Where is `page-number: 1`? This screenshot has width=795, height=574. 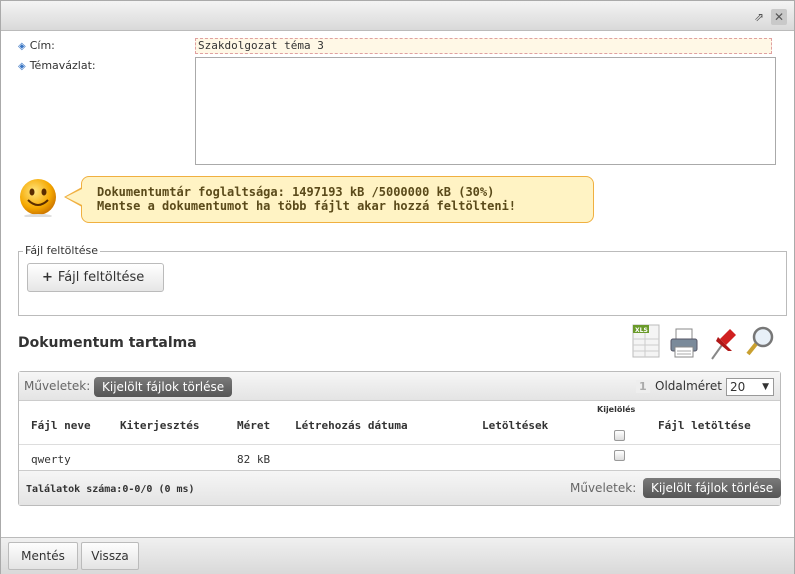 page-number: 1 is located at coordinates (643, 386).